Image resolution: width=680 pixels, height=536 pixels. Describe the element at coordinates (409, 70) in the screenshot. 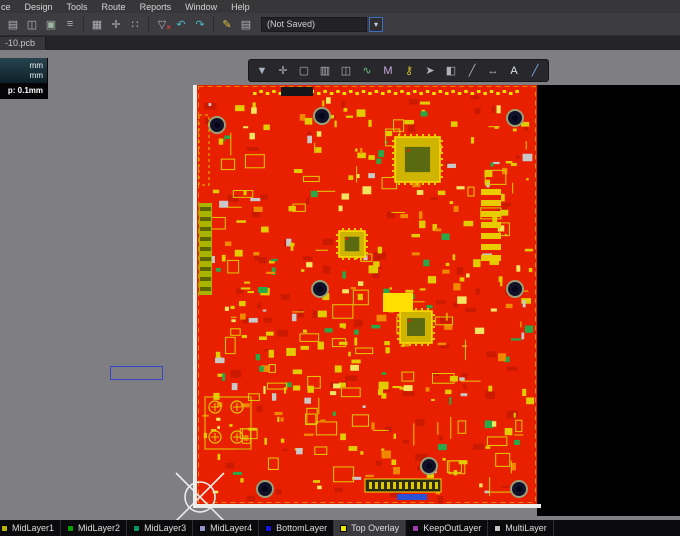

I see `key-icon: ⚷` at that location.